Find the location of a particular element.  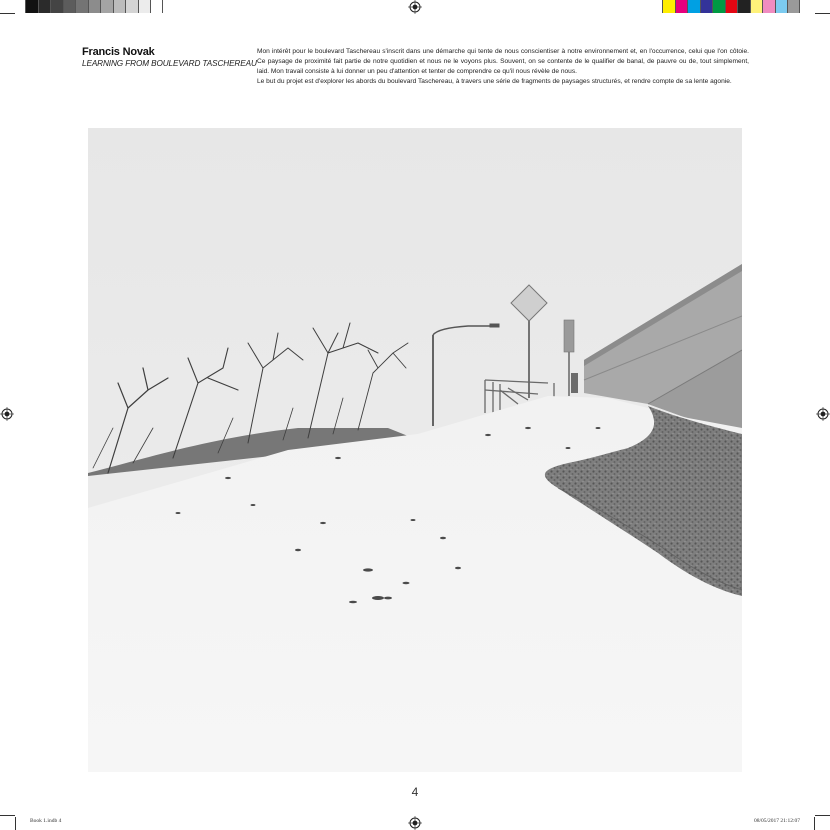

color-calibration-bar is located at coordinates (731, 6).